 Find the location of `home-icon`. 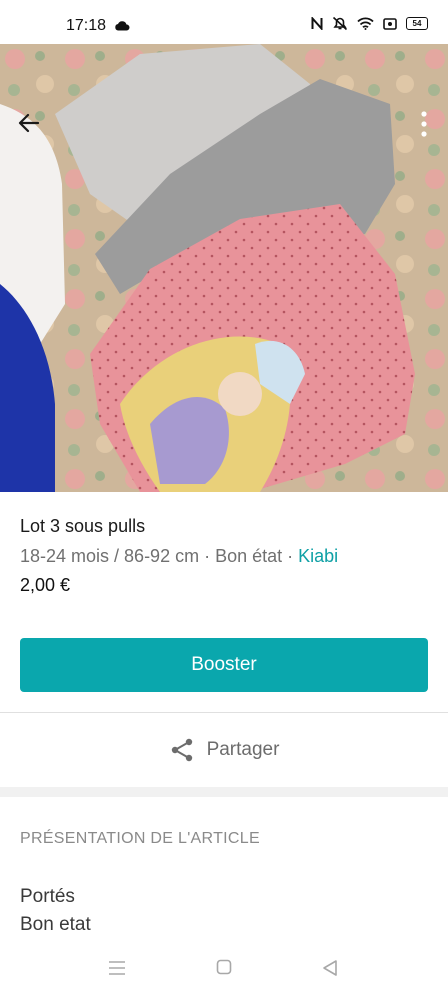

home-icon is located at coordinates (224, 967).